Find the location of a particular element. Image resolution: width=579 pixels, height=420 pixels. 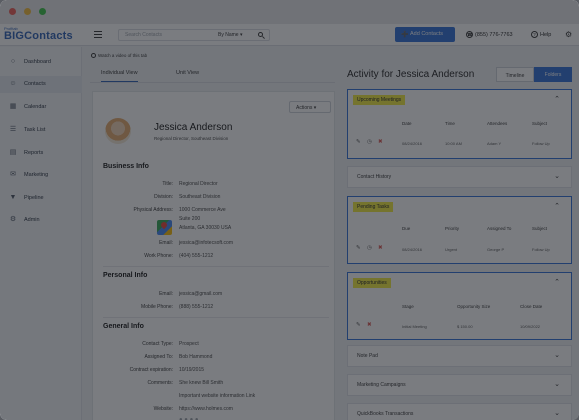

task-list-icon: ☰ is located at coordinates (13, 129).